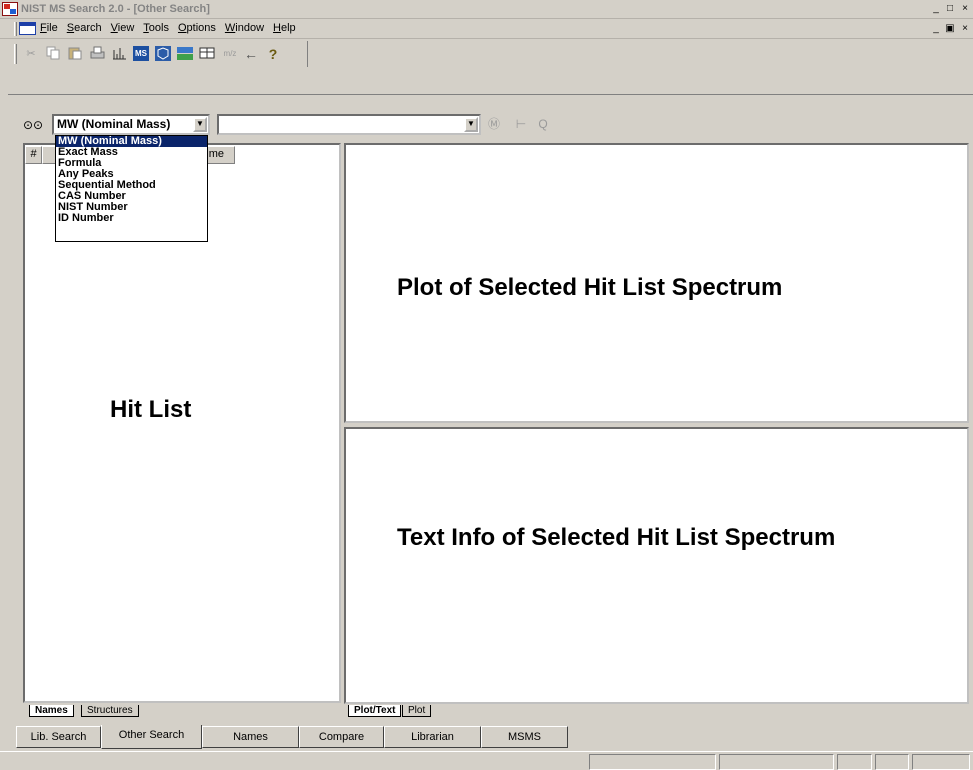  Describe the element at coordinates (183, 713) in the screenshot. I see `hit-list-tab-strip: Names Structures` at that location.